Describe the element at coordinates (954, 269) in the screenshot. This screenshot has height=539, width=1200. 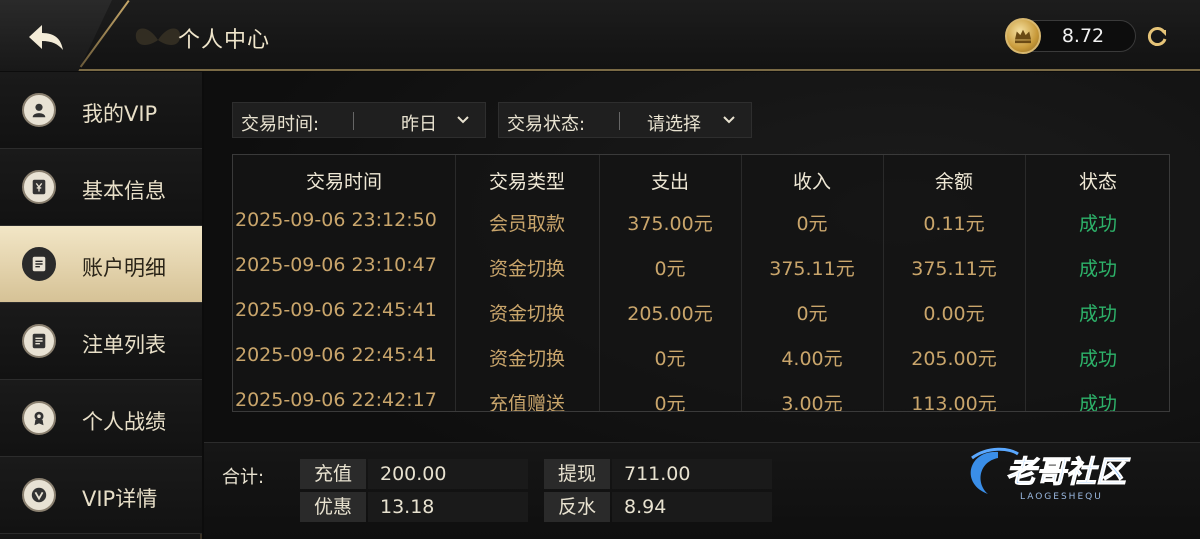
I see `cell-balance: 375.11元` at that location.